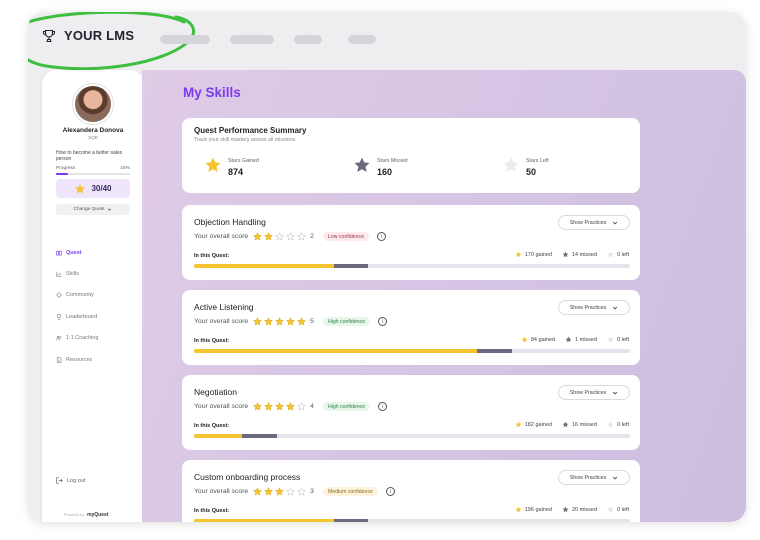  Describe the element at coordinates (96, 252) in the screenshot. I see `sidebar-item-quest: Quest` at that location.